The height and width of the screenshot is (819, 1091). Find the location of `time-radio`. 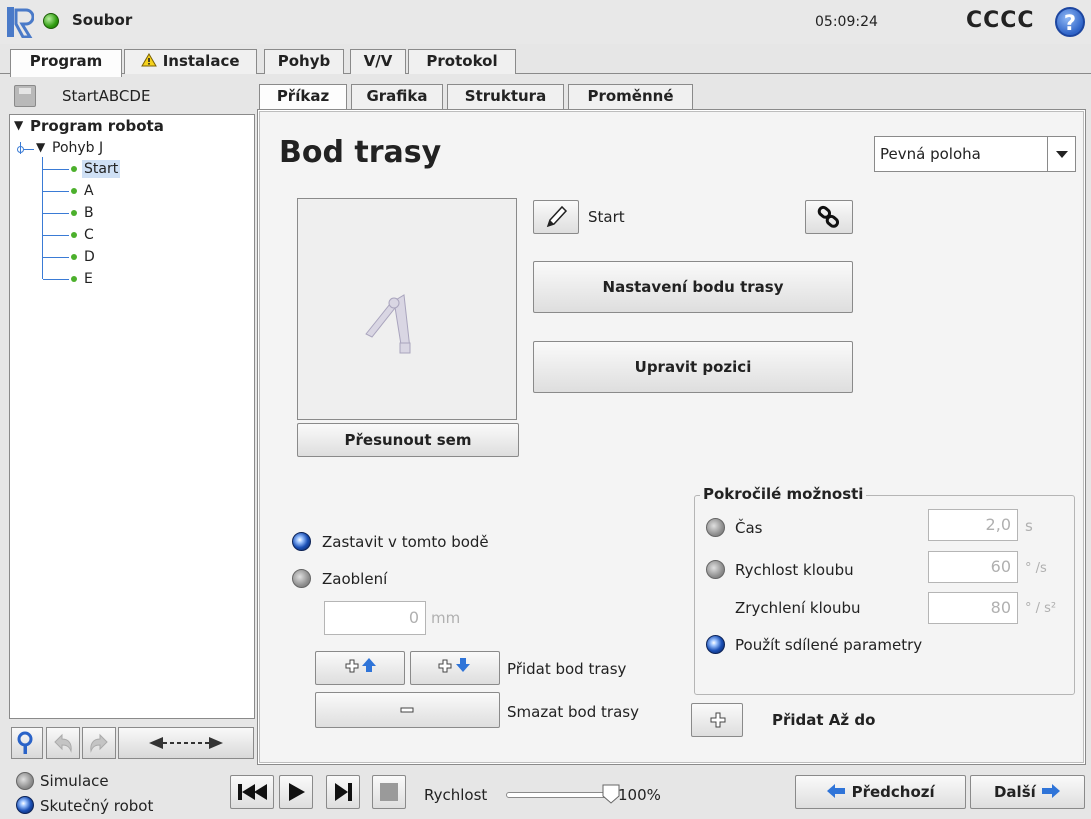

time-radio is located at coordinates (715, 527).